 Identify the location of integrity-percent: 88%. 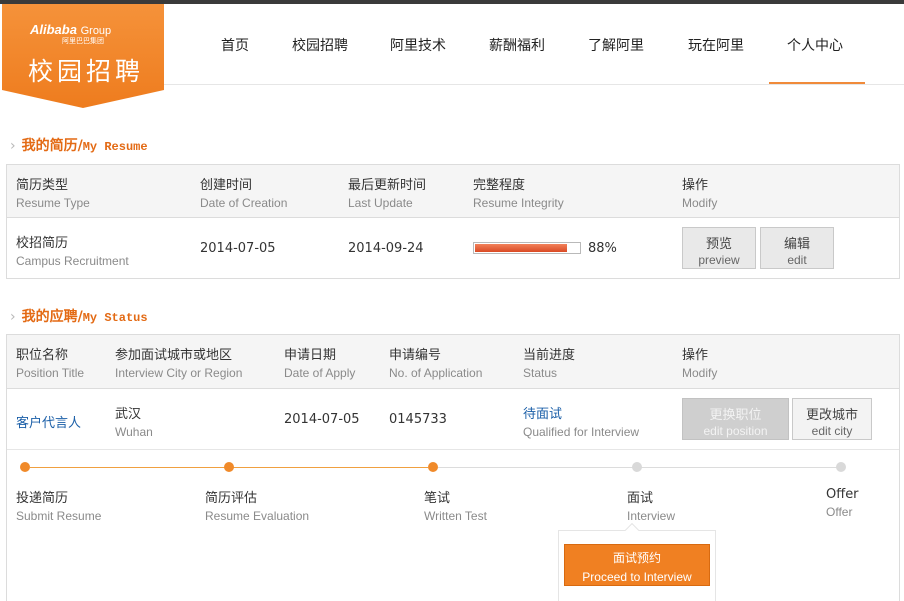
(602, 248).